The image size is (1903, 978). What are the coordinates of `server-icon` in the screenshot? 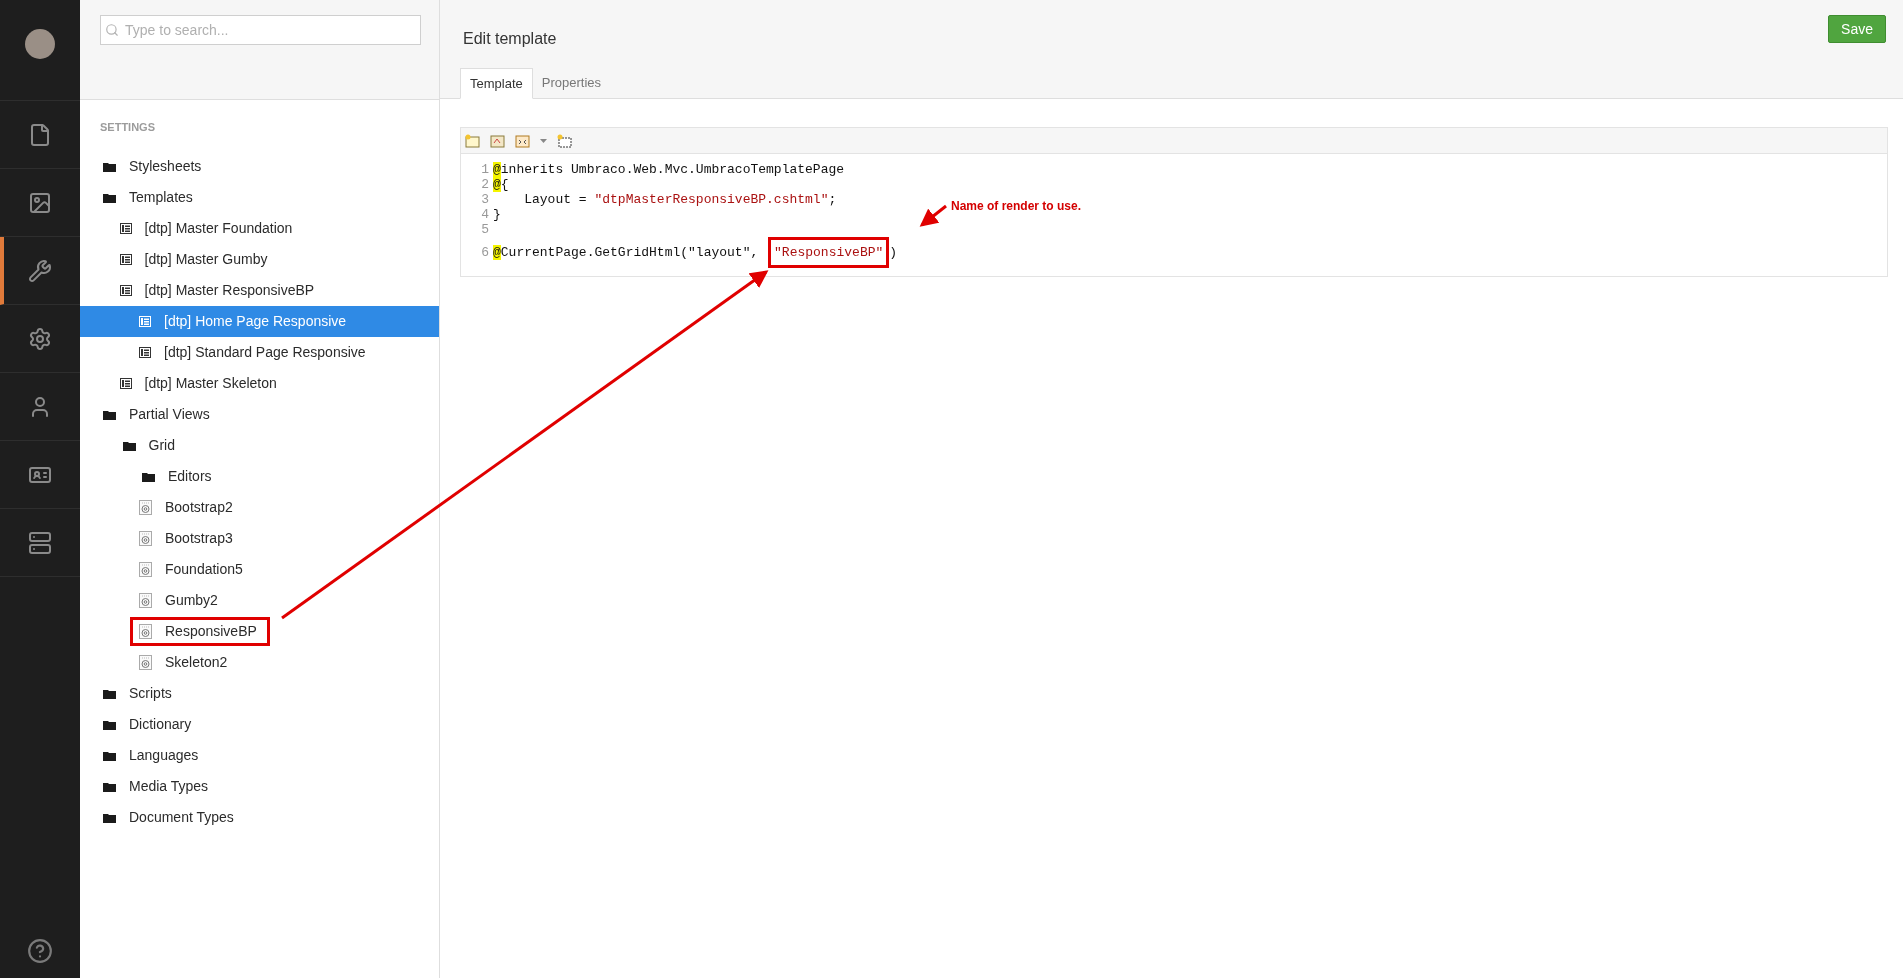 It's located at (40, 542).